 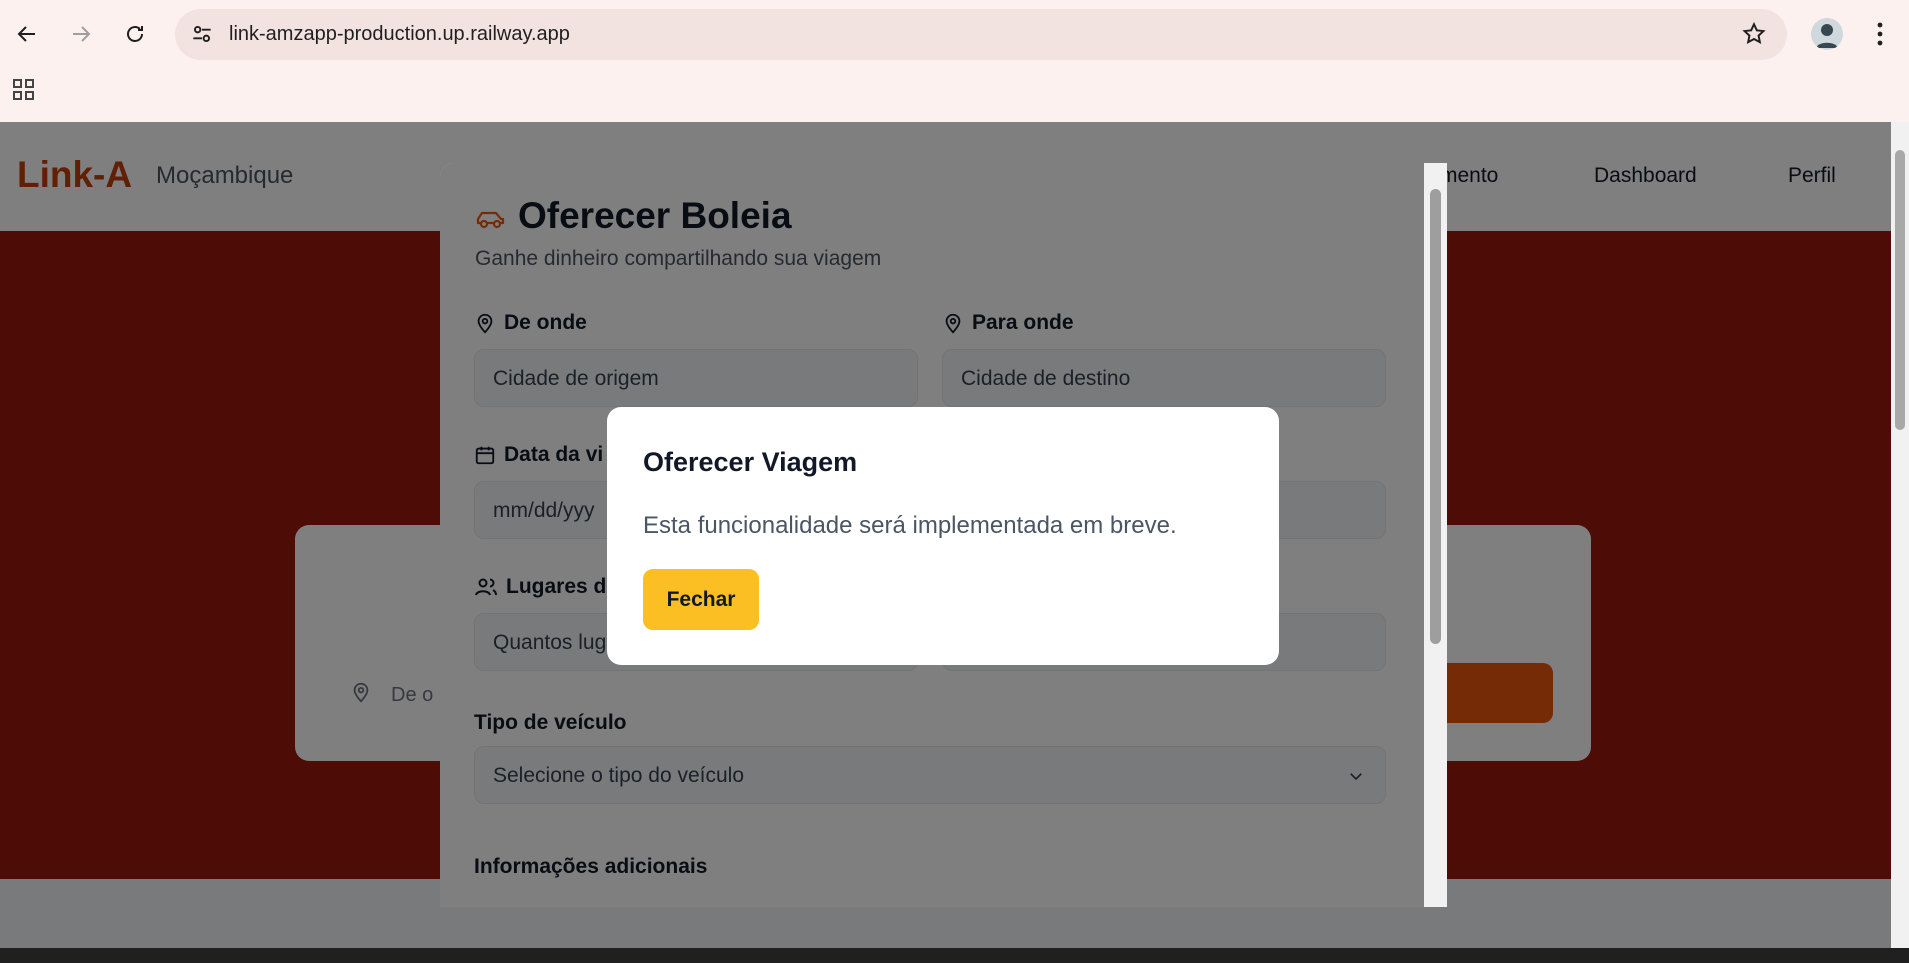 I want to click on profile-avatar, so click(x=1827, y=34).